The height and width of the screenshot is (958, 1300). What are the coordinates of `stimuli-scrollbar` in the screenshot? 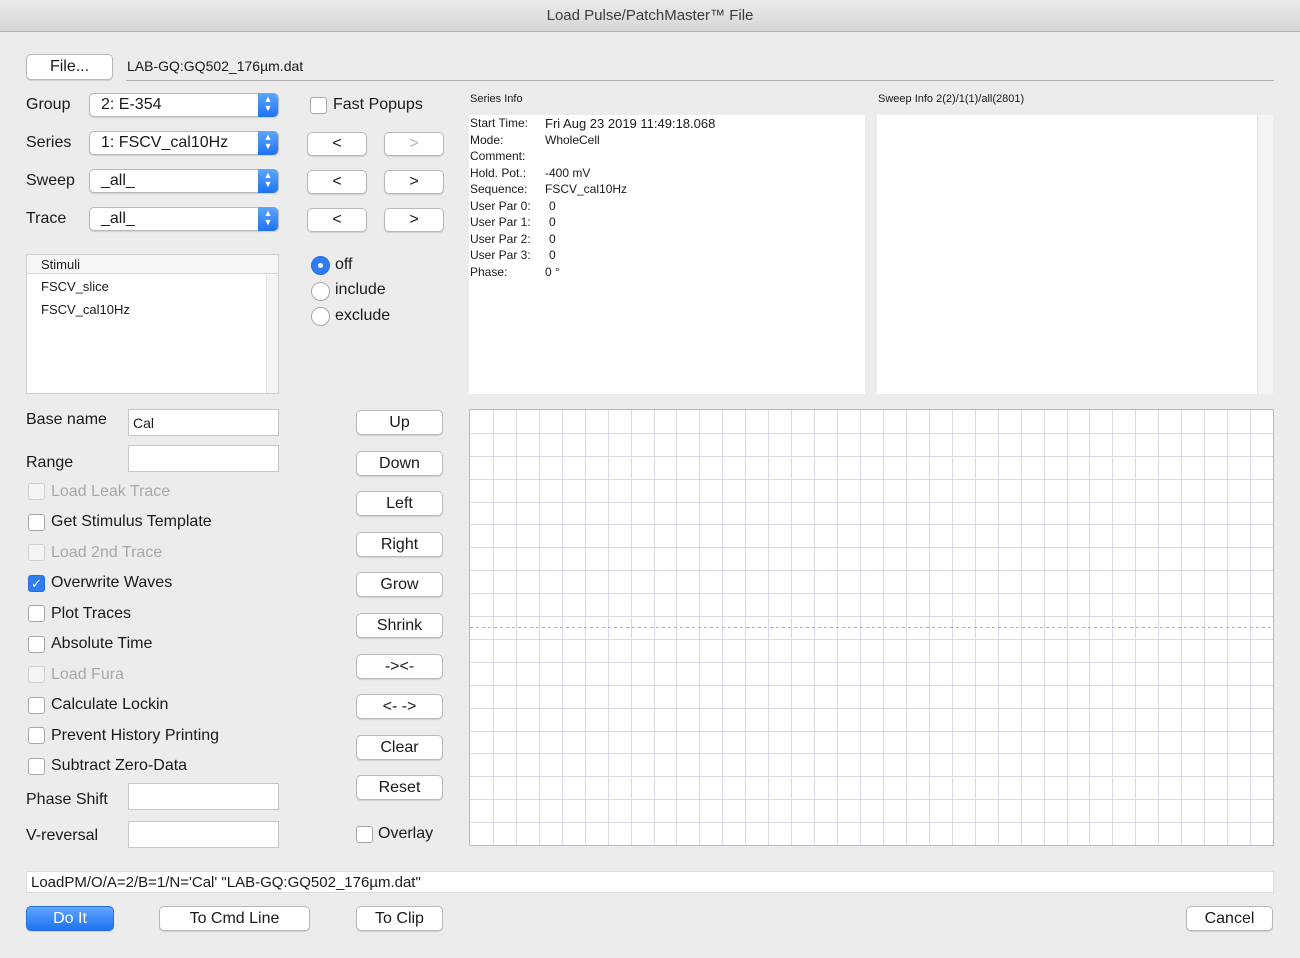 It's located at (272, 334).